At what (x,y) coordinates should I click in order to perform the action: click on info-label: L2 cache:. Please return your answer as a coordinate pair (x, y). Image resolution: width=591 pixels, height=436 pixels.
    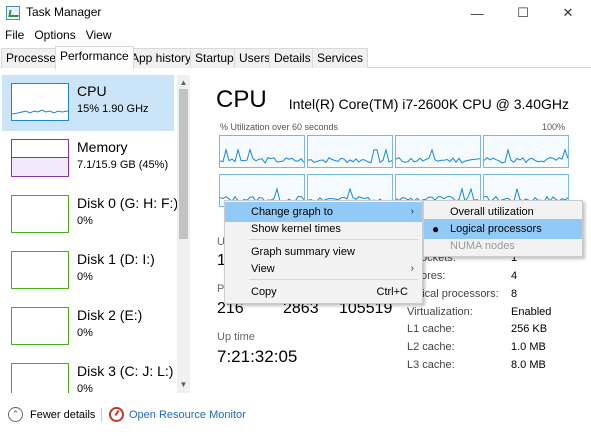
    Looking at the image, I should click on (431, 347).